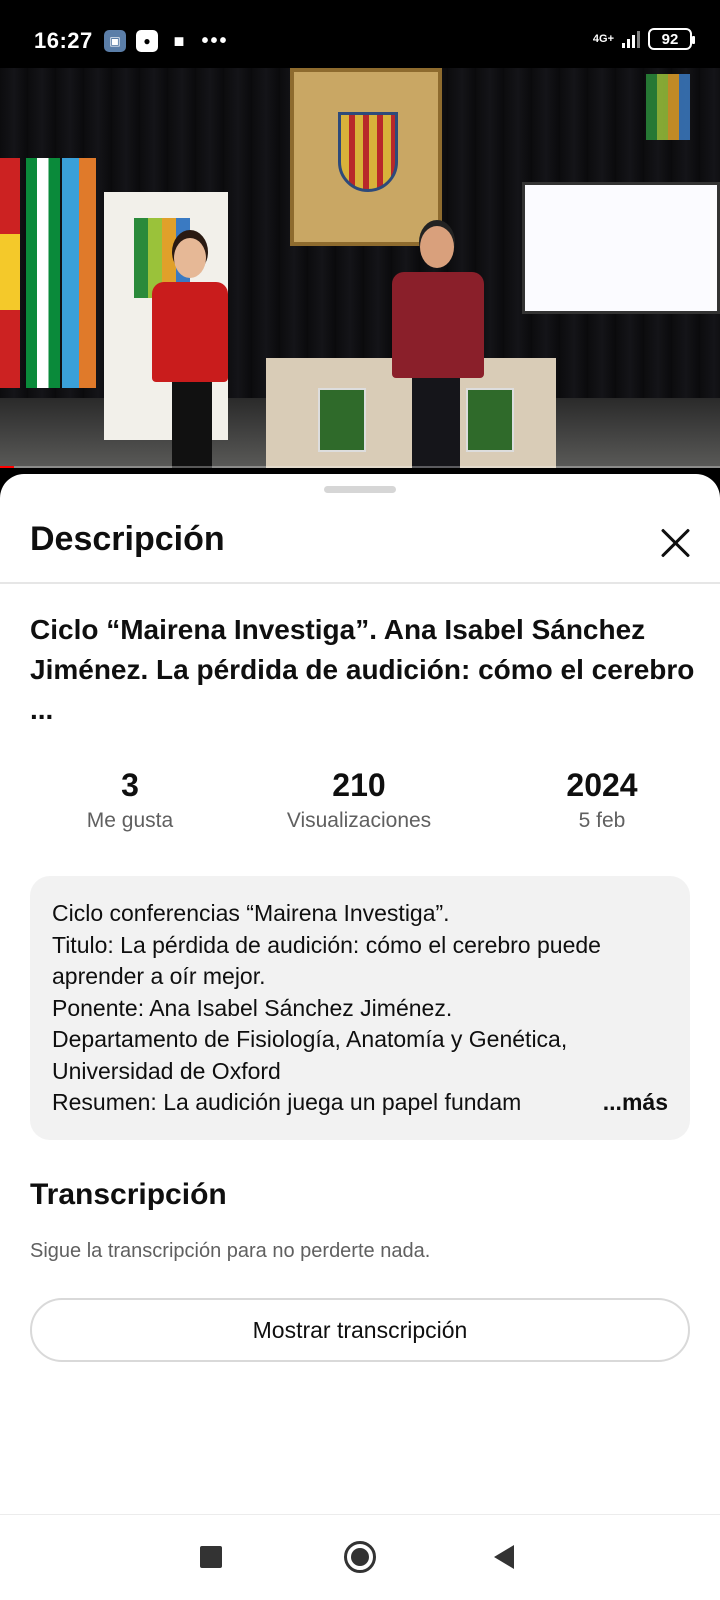 The height and width of the screenshot is (1600, 720). I want to click on tapestry, so click(366, 157).